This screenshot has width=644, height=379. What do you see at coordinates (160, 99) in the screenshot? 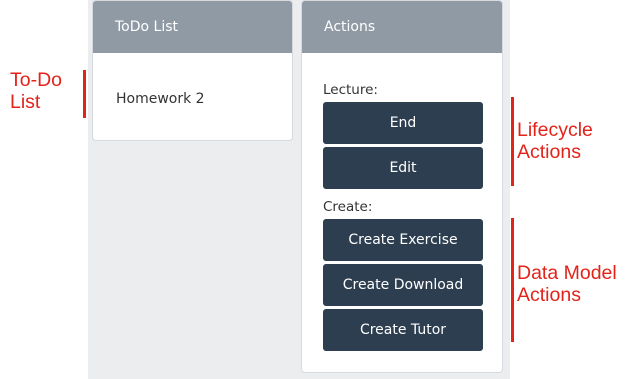
I see `todo-item-homework: Homework 2` at bounding box center [160, 99].